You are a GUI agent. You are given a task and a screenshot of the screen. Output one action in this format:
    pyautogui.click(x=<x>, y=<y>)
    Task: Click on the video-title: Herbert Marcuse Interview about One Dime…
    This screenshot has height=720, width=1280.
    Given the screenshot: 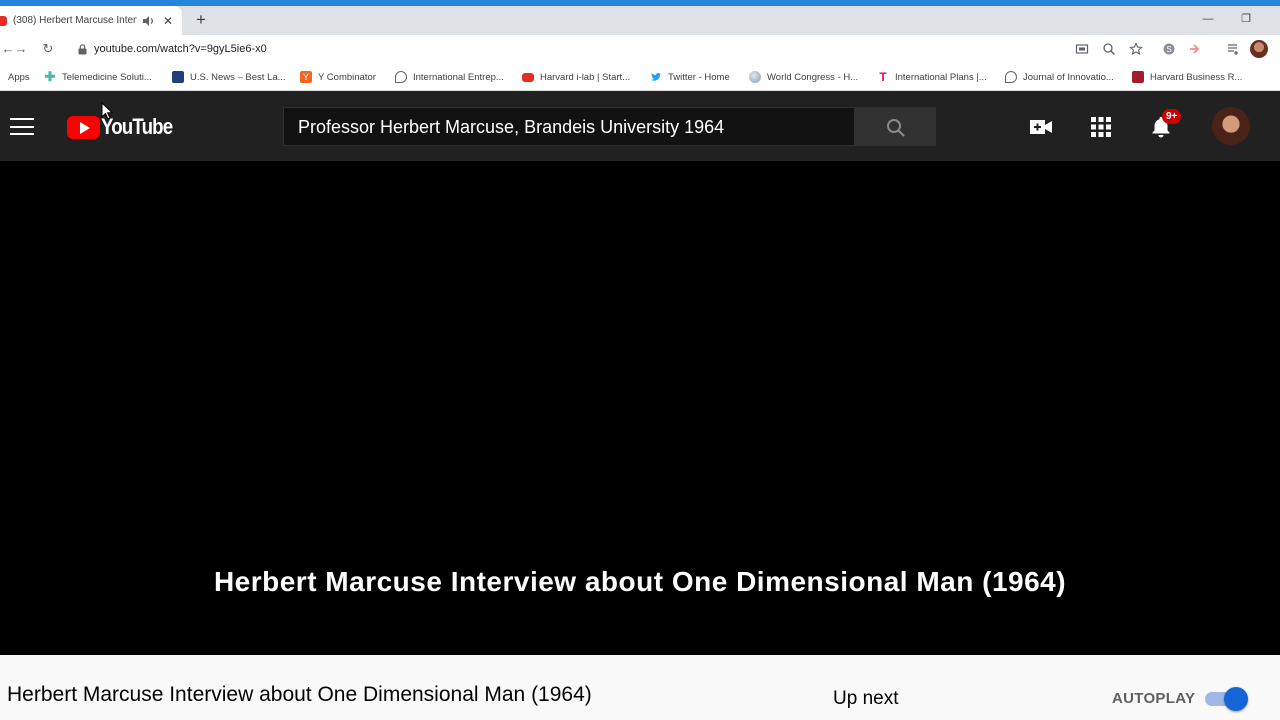 What is the action you would take?
    pyautogui.click(x=299, y=694)
    